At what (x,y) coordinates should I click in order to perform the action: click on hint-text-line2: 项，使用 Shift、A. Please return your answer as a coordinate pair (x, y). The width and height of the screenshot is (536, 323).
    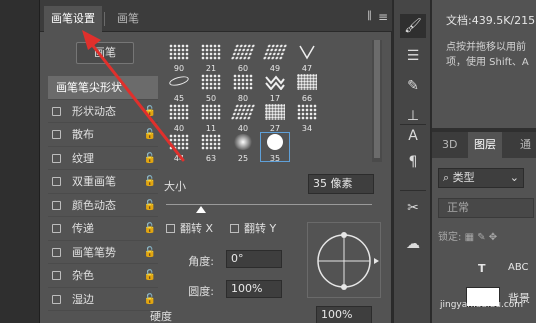
    Looking at the image, I should click on (487, 62).